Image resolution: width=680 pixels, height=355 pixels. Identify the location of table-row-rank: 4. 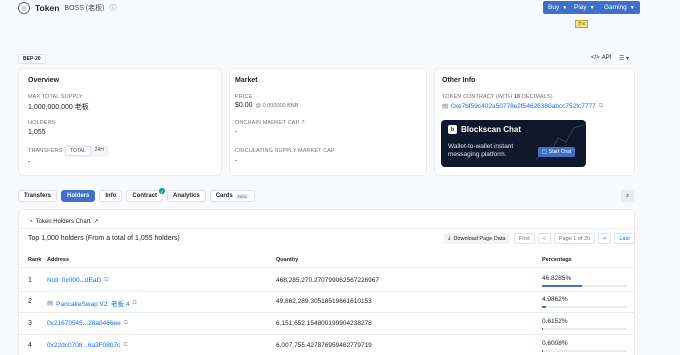
(30, 345).